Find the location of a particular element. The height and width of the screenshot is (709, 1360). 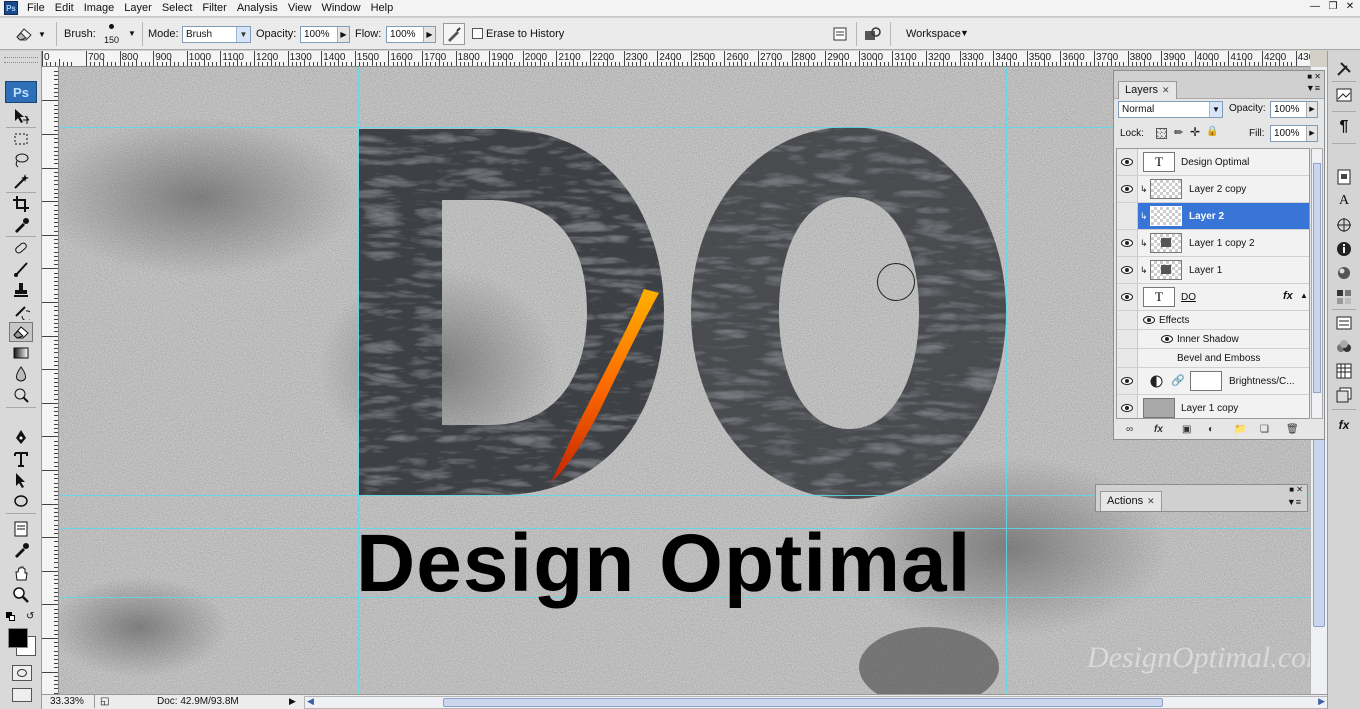

minimize-icon: — is located at coordinates (1315, 6).